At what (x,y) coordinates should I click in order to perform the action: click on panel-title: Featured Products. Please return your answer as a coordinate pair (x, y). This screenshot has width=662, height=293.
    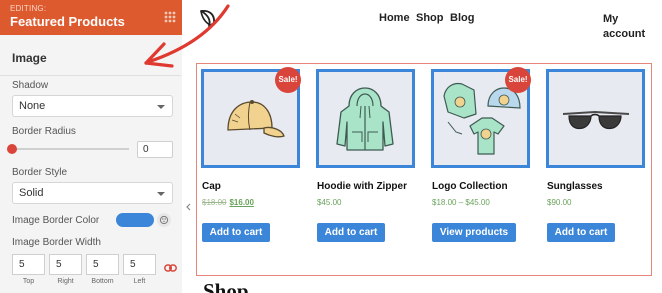
    Looking at the image, I should click on (67, 21).